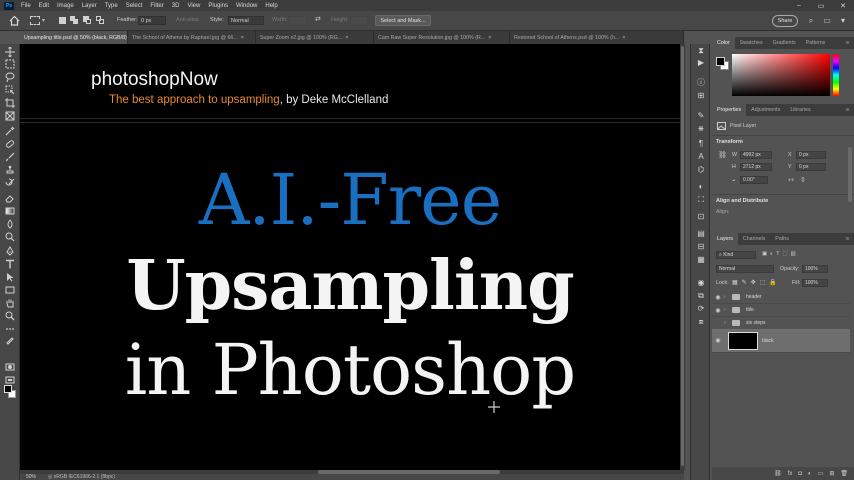 The width and height of the screenshot is (854, 480). Describe the element at coordinates (10, 303) in the screenshot. I see `hand-tool-icon` at that location.